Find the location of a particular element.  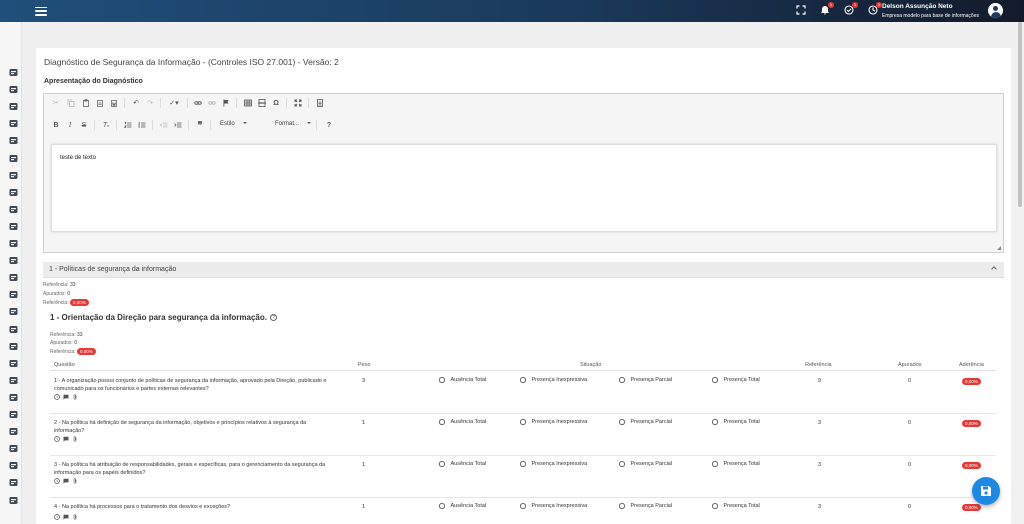

list-icon is located at coordinates (13, 448).